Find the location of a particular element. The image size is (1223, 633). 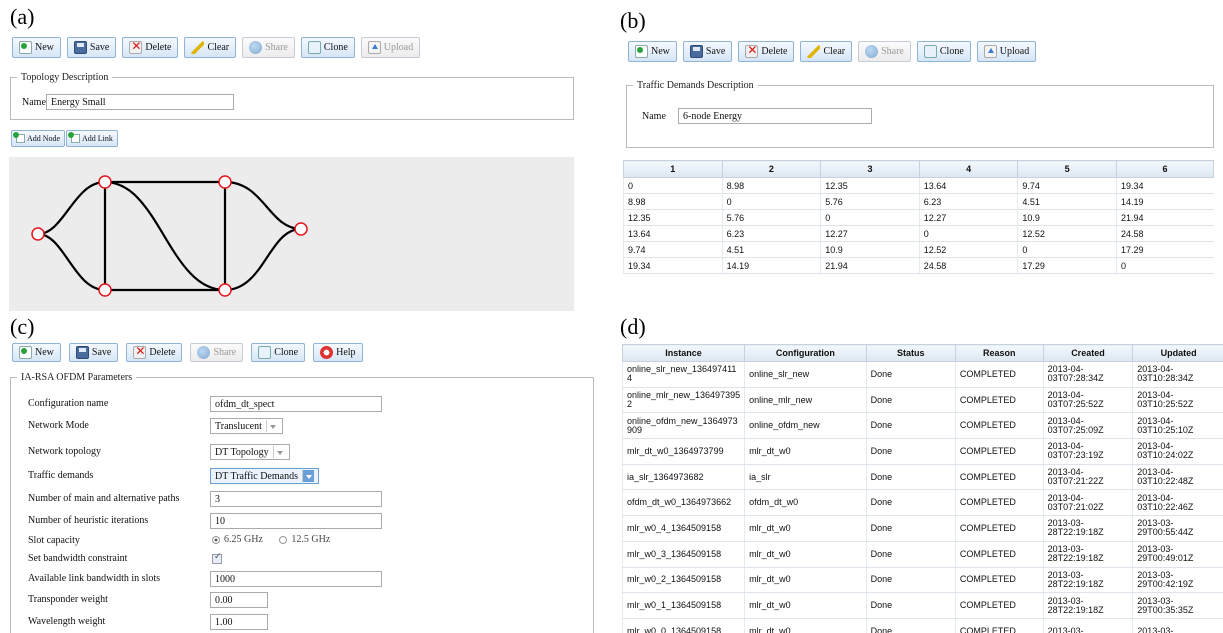

matrix-col-header: 1 is located at coordinates (673, 169).